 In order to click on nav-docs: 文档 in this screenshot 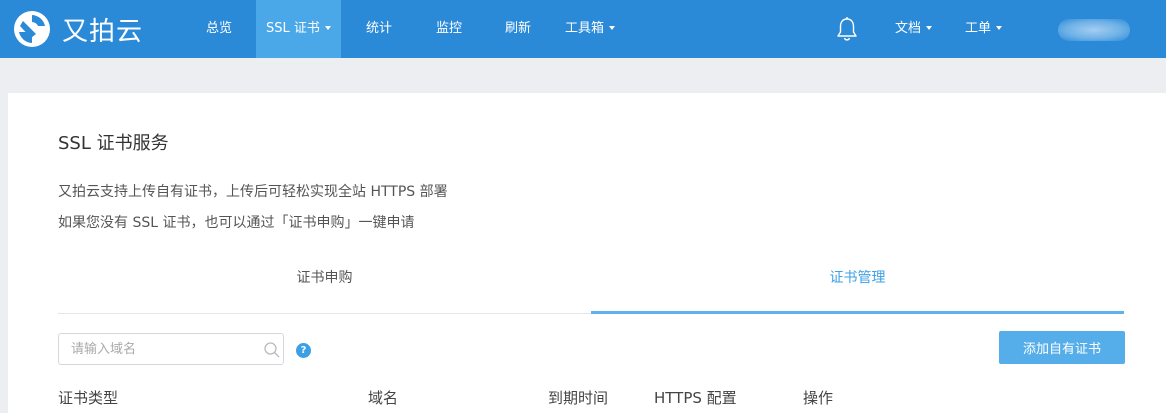, I will do `click(914, 29)`.